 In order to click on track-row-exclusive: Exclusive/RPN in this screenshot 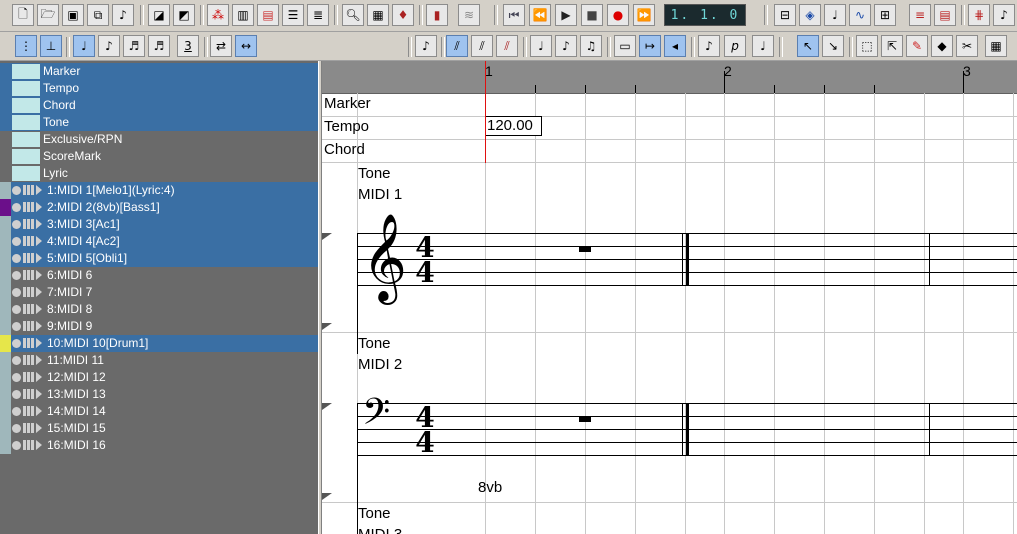, I will do `click(159, 139)`.